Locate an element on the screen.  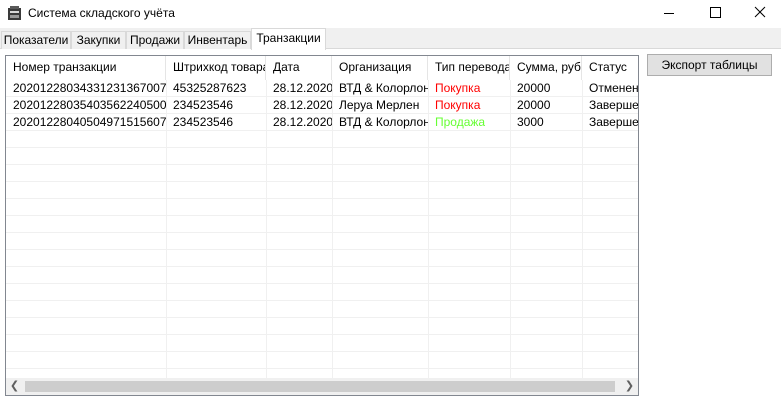
table-cell: Леруа Мерлен is located at coordinates (379, 105).